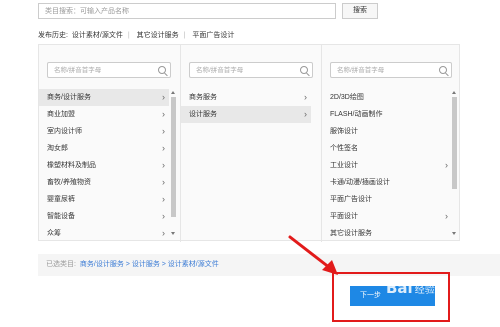  I want to click on watermark-sub: 经验, so click(424, 290).